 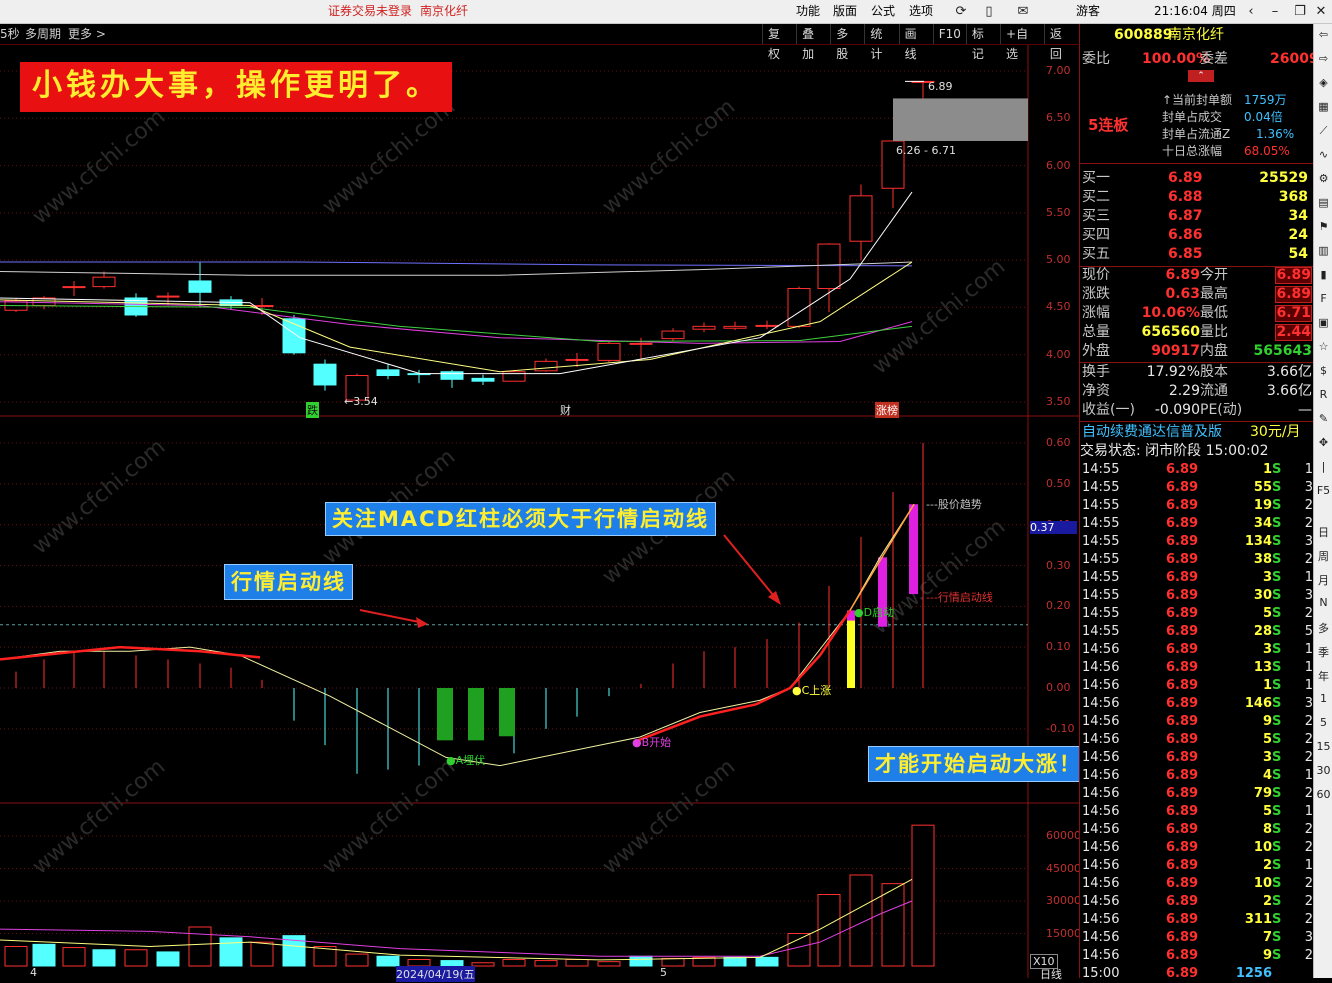 I want to click on side-bar-icon: ▮, so click(x=1323, y=274).